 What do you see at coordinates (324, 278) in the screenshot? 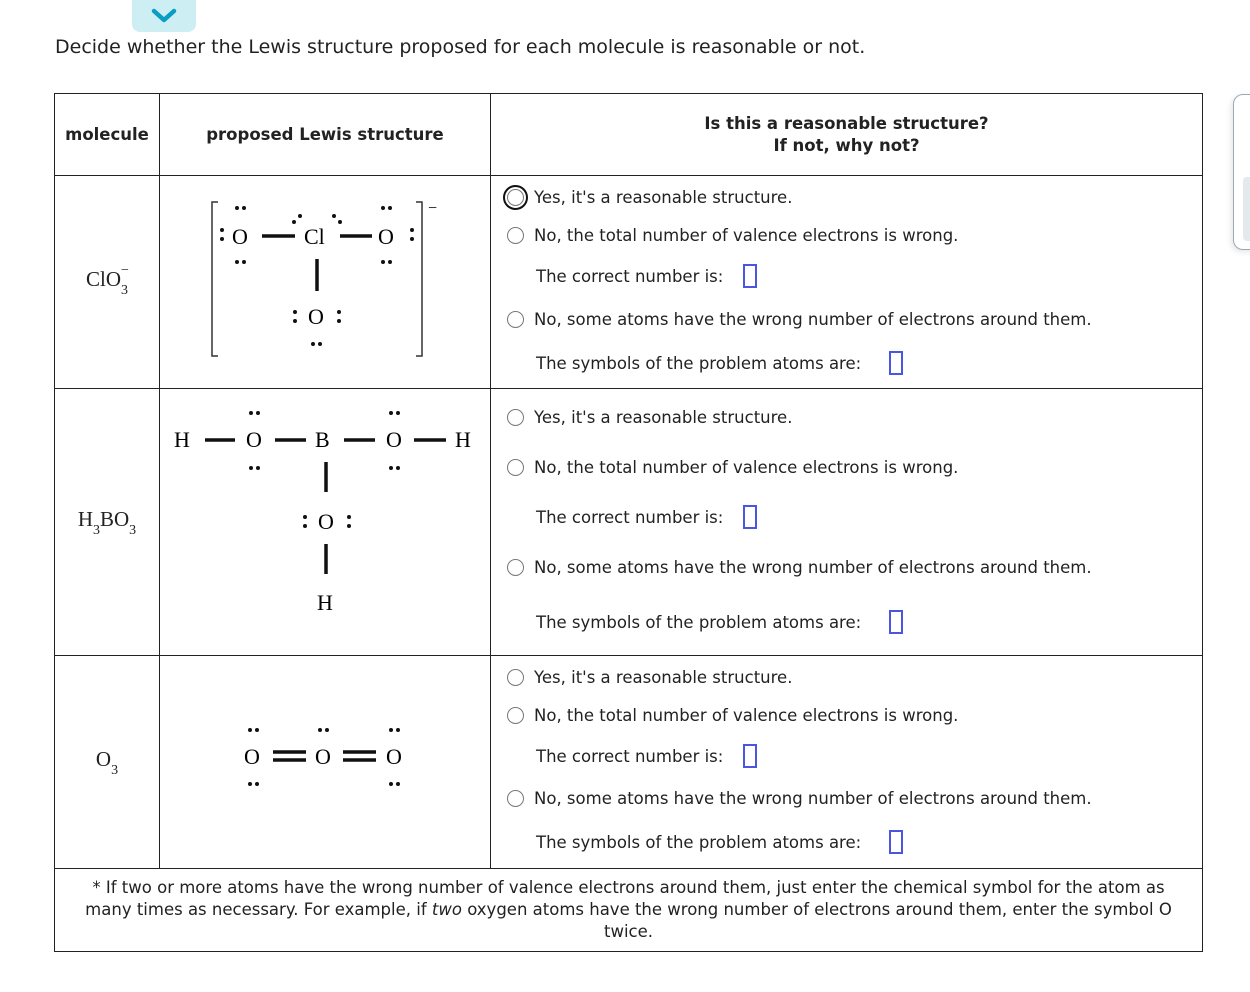
I see `lewis-diagram: − O Cl O O` at bounding box center [324, 278].